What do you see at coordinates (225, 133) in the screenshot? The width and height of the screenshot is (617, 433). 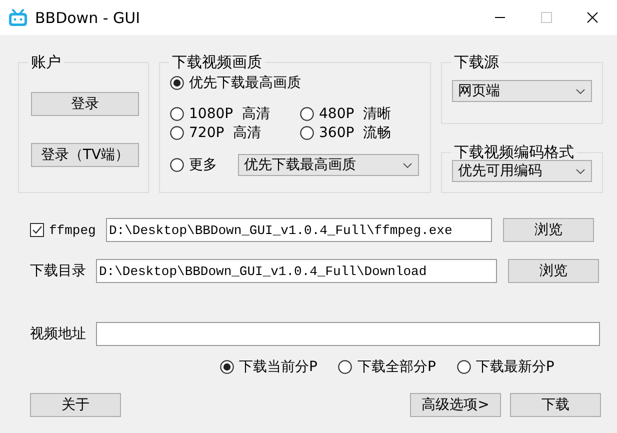 I see `radio-label: 720P 高清` at bounding box center [225, 133].